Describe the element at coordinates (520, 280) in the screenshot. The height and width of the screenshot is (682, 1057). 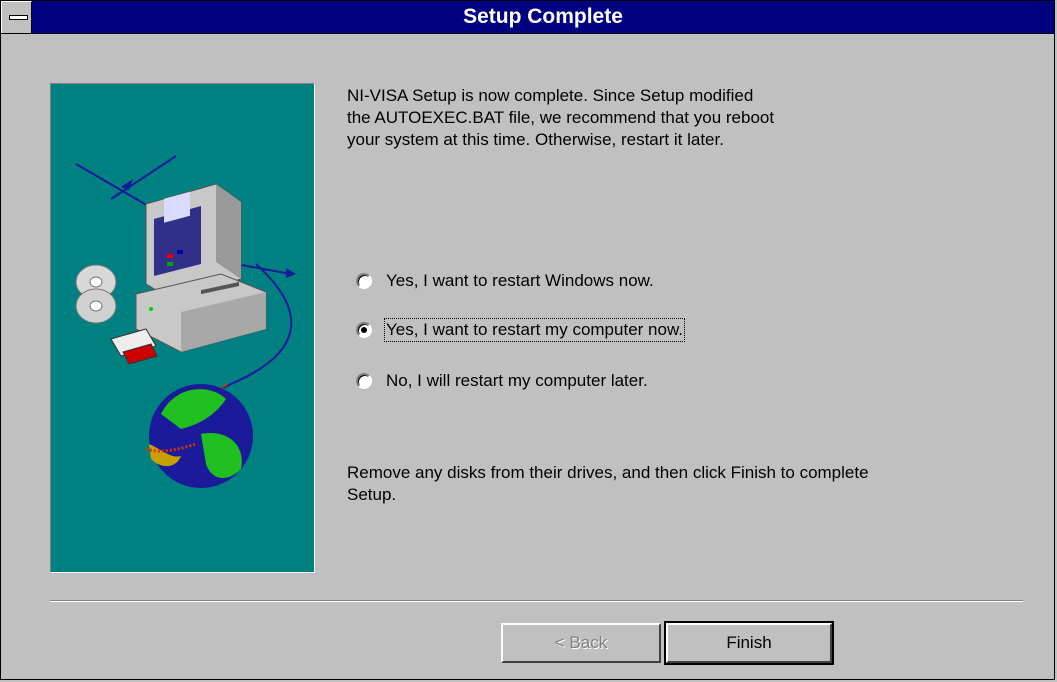
I see `restart-windows-label: Yes, I want to restart Windows now.` at that location.